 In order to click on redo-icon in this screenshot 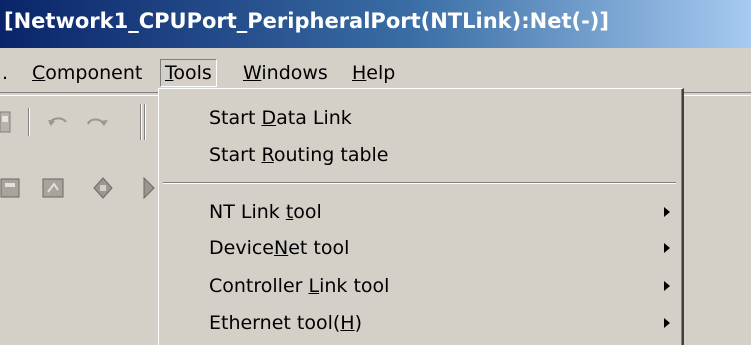, I will do `click(97, 123)`.